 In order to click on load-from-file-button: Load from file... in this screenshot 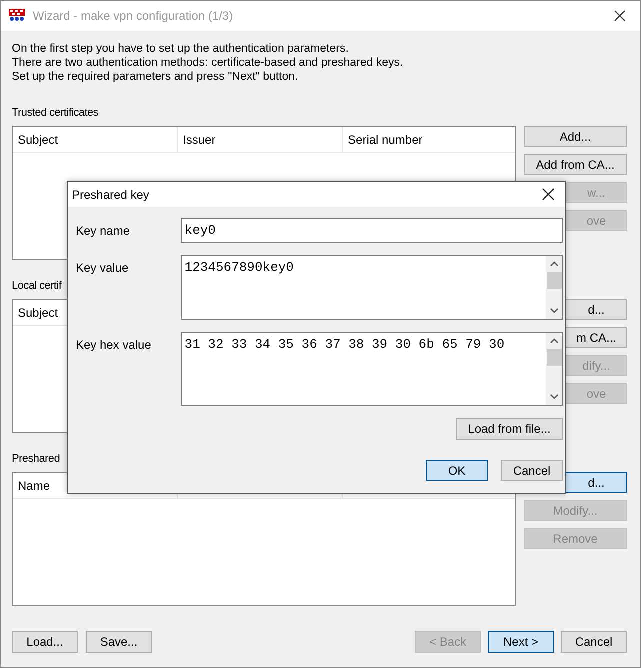, I will do `click(509, 429)`.